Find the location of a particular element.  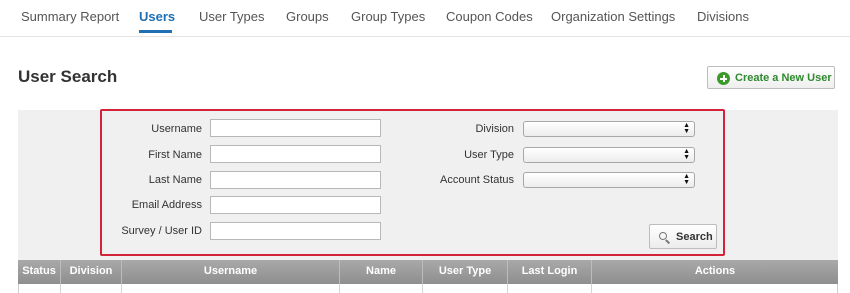

plus-circle-icon is located at coordinates (723, 78).